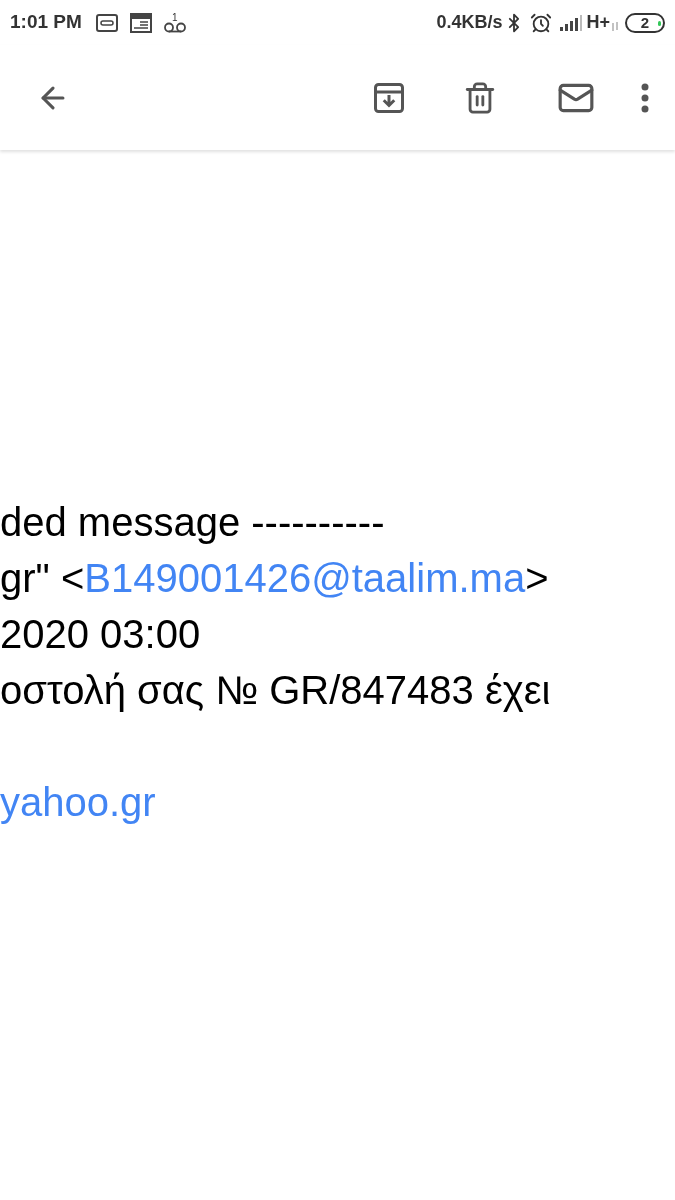 This screenshot has height=1200, width=675. I want to click on trash-icon, so click(480, 97).